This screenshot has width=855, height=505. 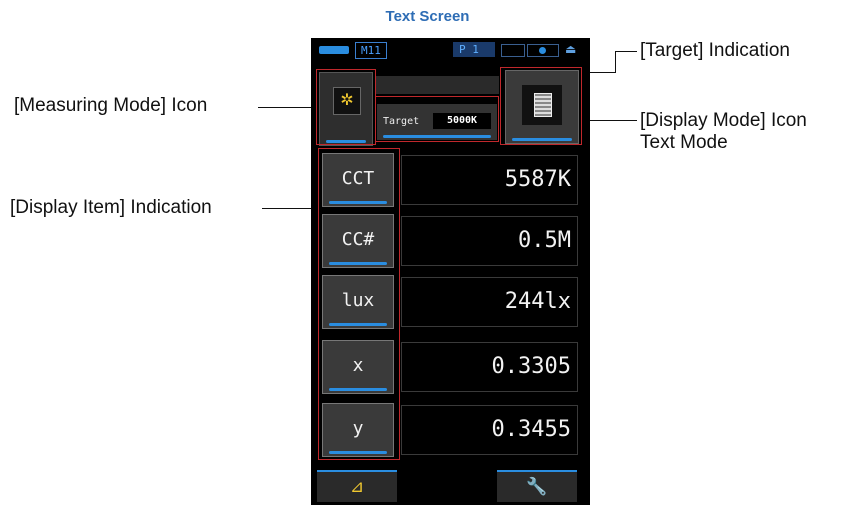 I want to click on leader-target-v, so click(x=616, y=61).